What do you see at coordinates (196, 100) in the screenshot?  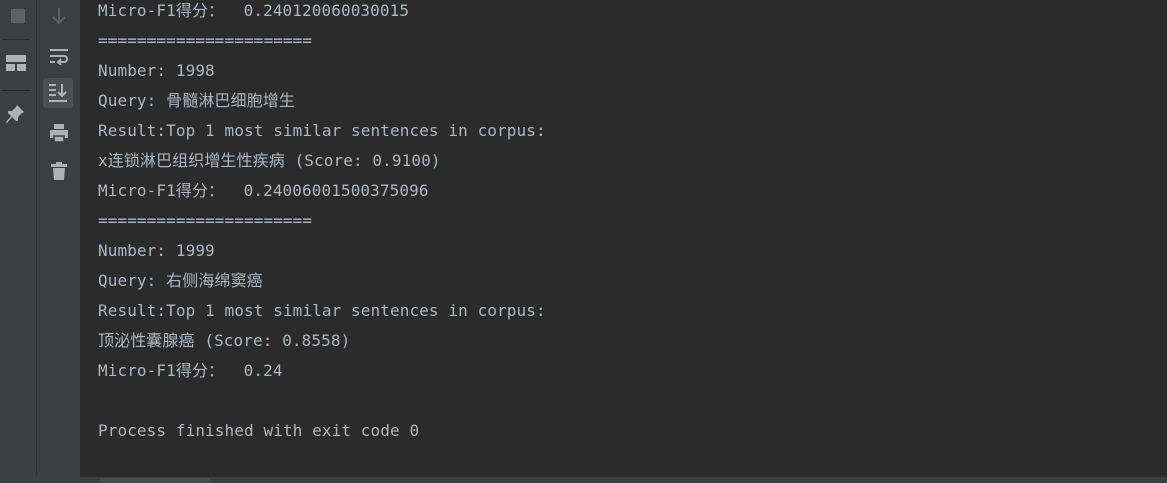 I see `console-line: Query: 骨髓淋巴细胞增生` at bounding box center [196, 100].